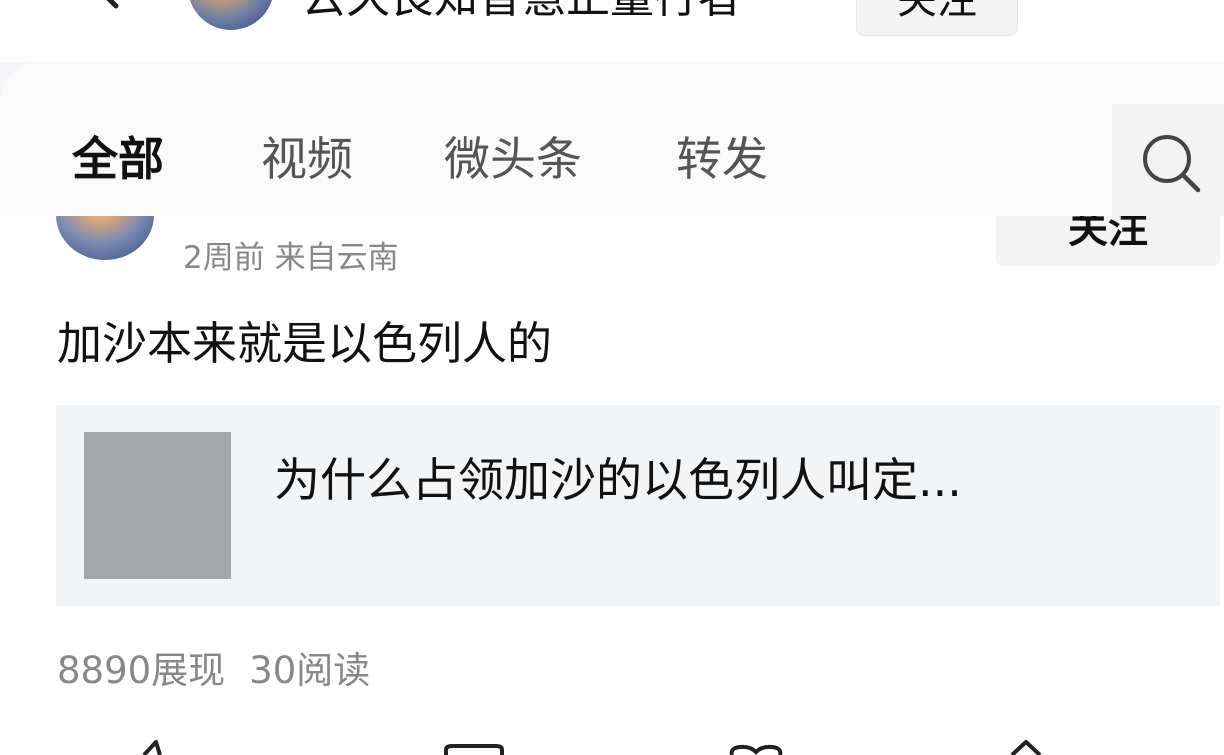 The height and width of the screenshot is (755, 1224). I want to click on tab-video: 视频, so click(307, 159).